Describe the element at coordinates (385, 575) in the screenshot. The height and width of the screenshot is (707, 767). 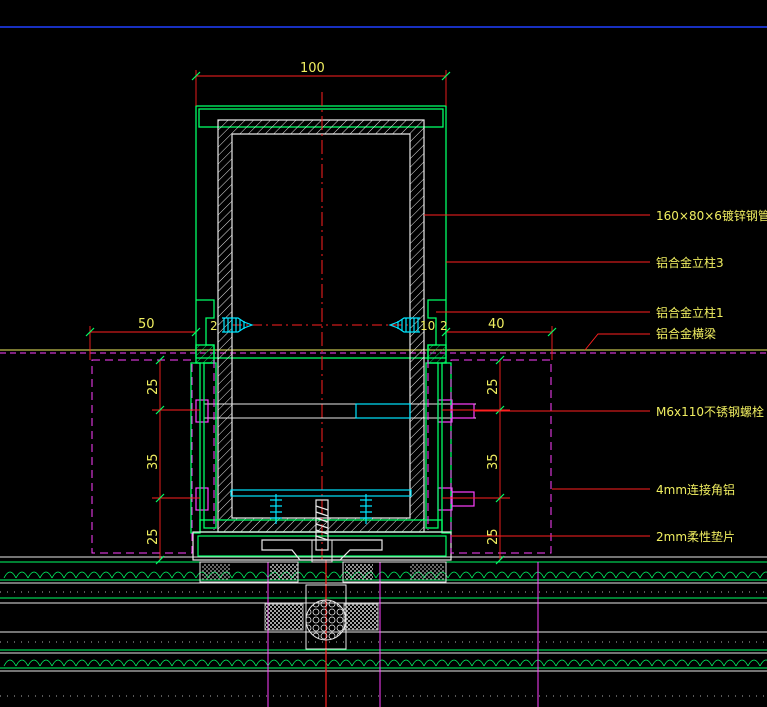
I see `insulation-arcs-upper` at that location.